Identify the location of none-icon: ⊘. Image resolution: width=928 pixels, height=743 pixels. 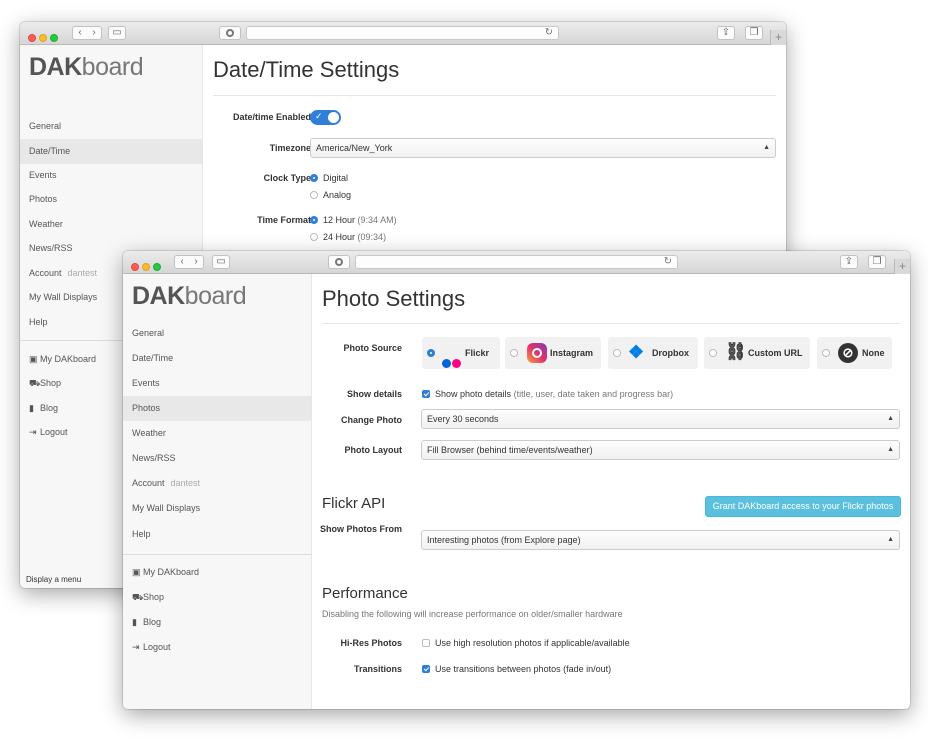
(848, 353).